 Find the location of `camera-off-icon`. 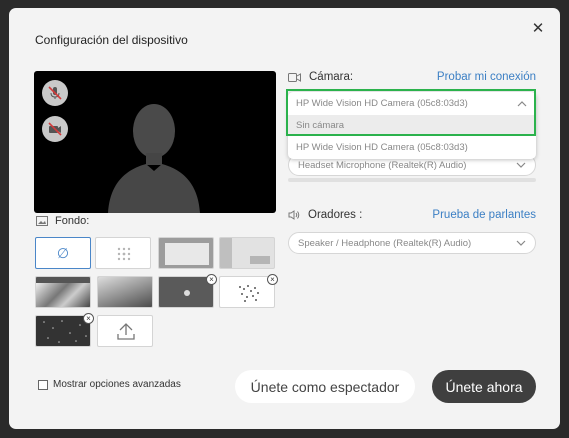

camera-off-icon is located at coordinates (55, 129).